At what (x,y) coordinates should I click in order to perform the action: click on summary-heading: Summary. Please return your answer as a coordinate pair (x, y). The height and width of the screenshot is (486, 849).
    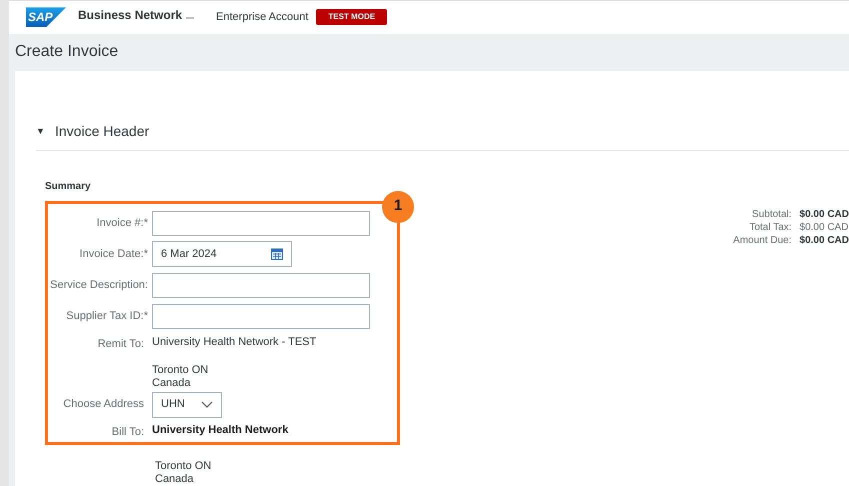
    Looking at the image, I should click on (68, 186).